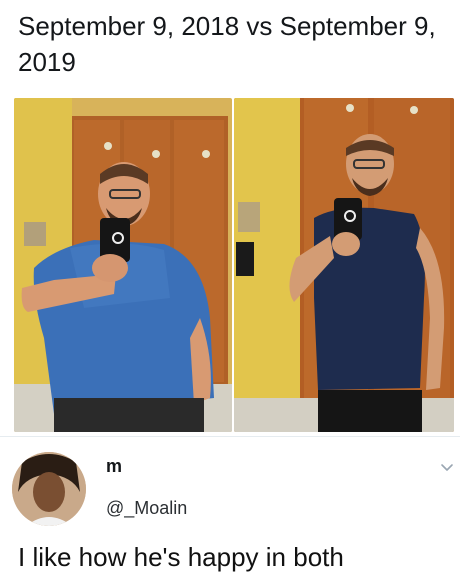 The height and width of the screenshot is (584, 460). Describe the element at coordinates (447, 467) in the screenshot. I see `chevron-down-icon` at that location.